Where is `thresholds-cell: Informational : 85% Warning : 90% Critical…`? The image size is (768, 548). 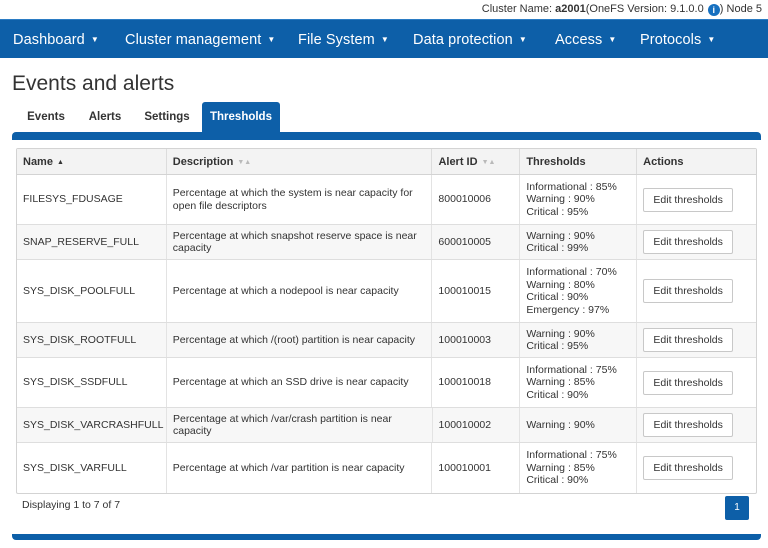 thresholds-cell: Informational : 85% Warning : 90% Critical… is located at coordinates (577, 199).